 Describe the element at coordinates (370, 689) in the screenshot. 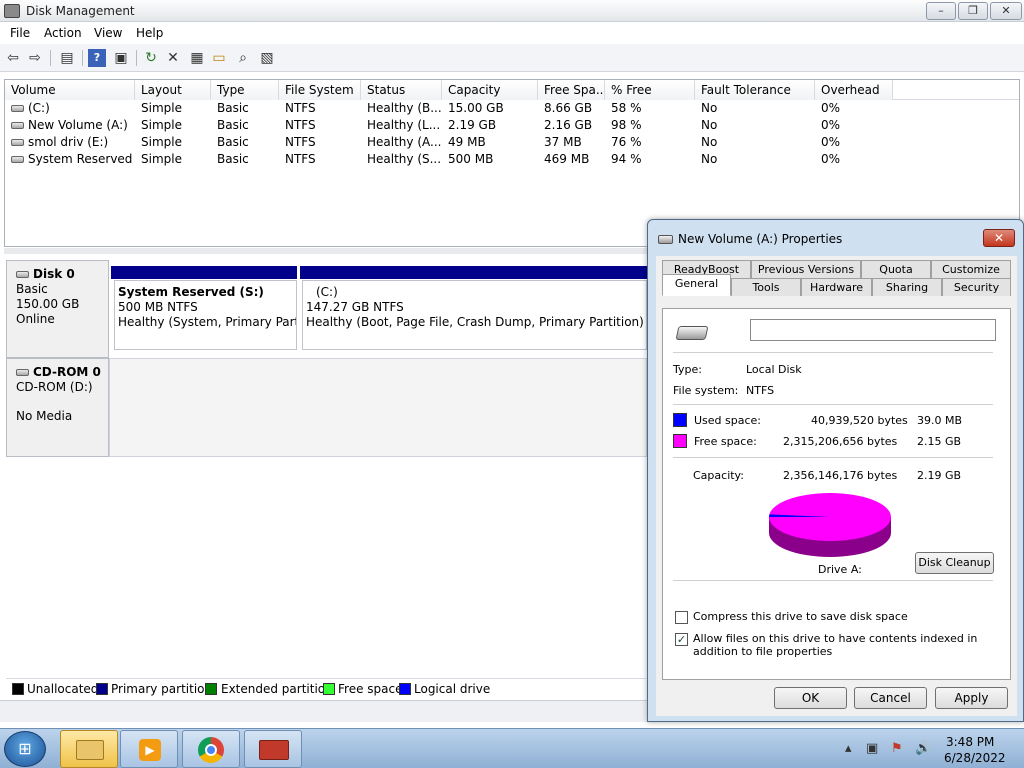

I see `legend-free: Free space` at that location.